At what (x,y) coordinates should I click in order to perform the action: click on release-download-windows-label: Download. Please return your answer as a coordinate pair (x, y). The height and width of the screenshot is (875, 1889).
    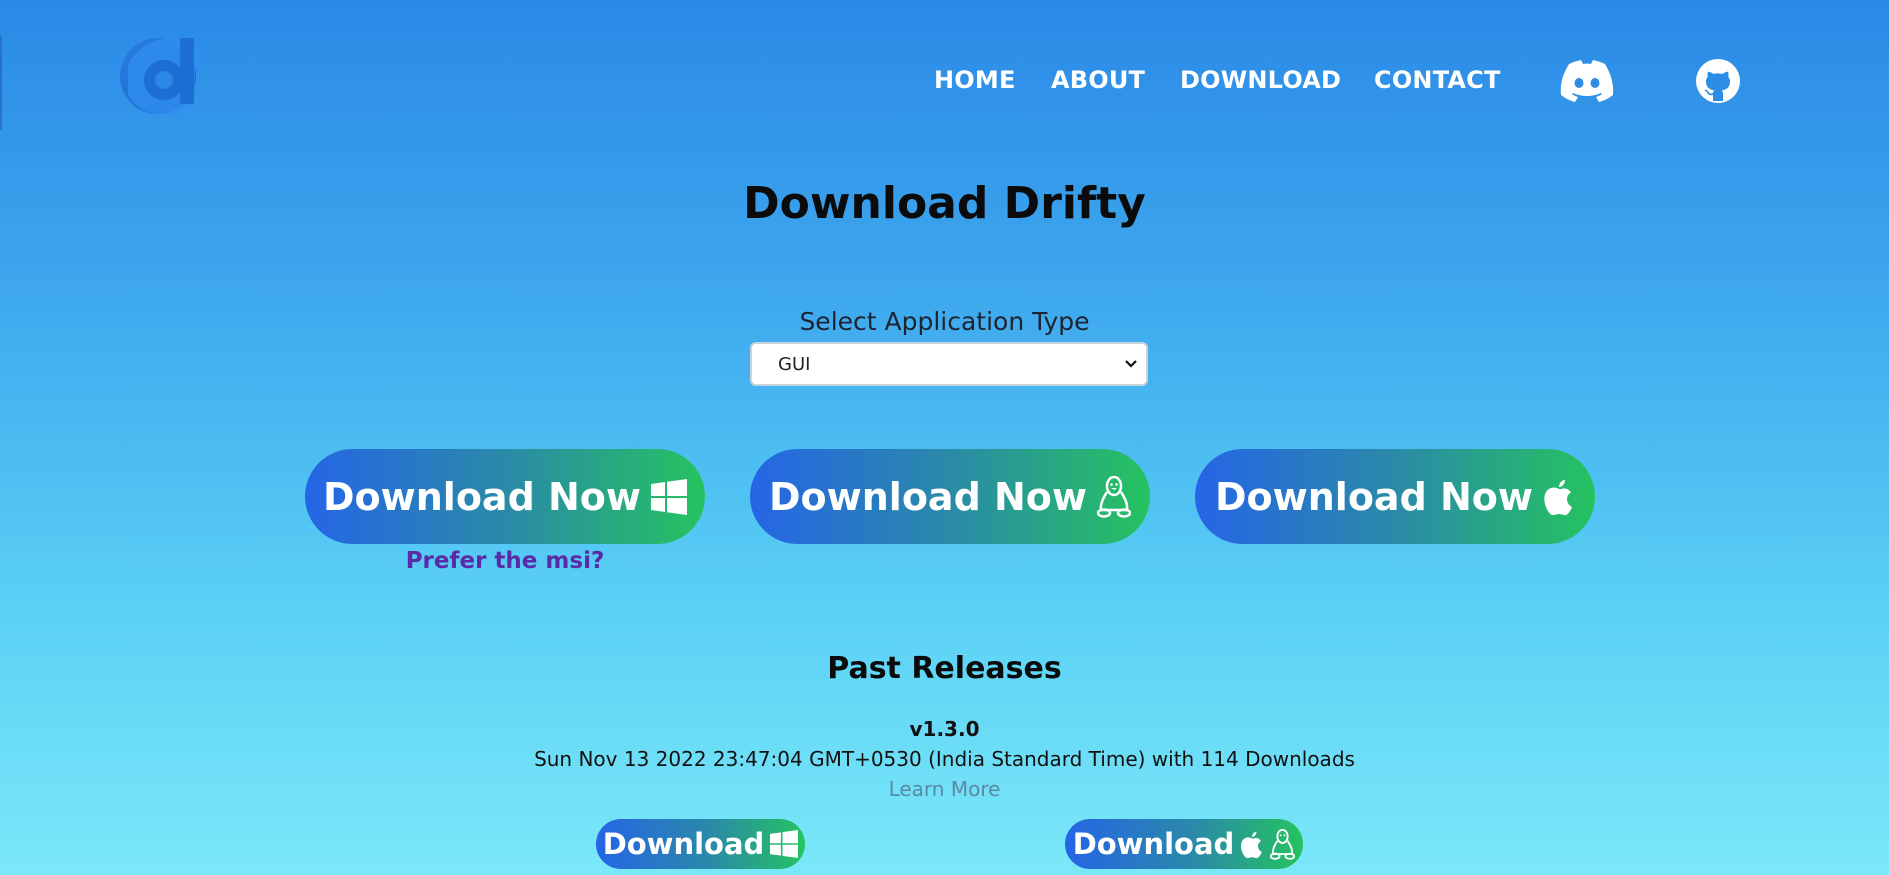
    Looking at the image, I should click on (683, 844).